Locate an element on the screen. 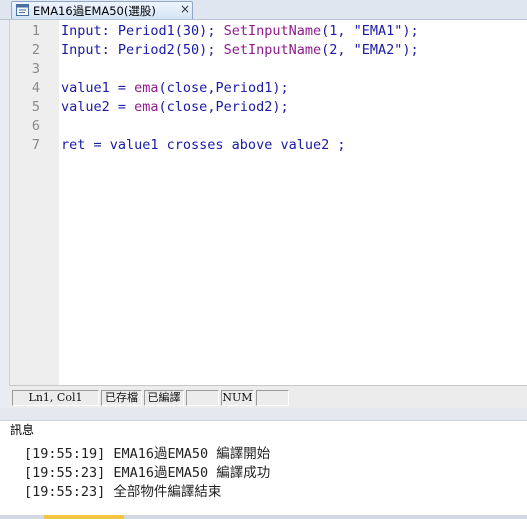  document-tab: EMA16過EMA50(選股) × is located at coordinates (102, 10).